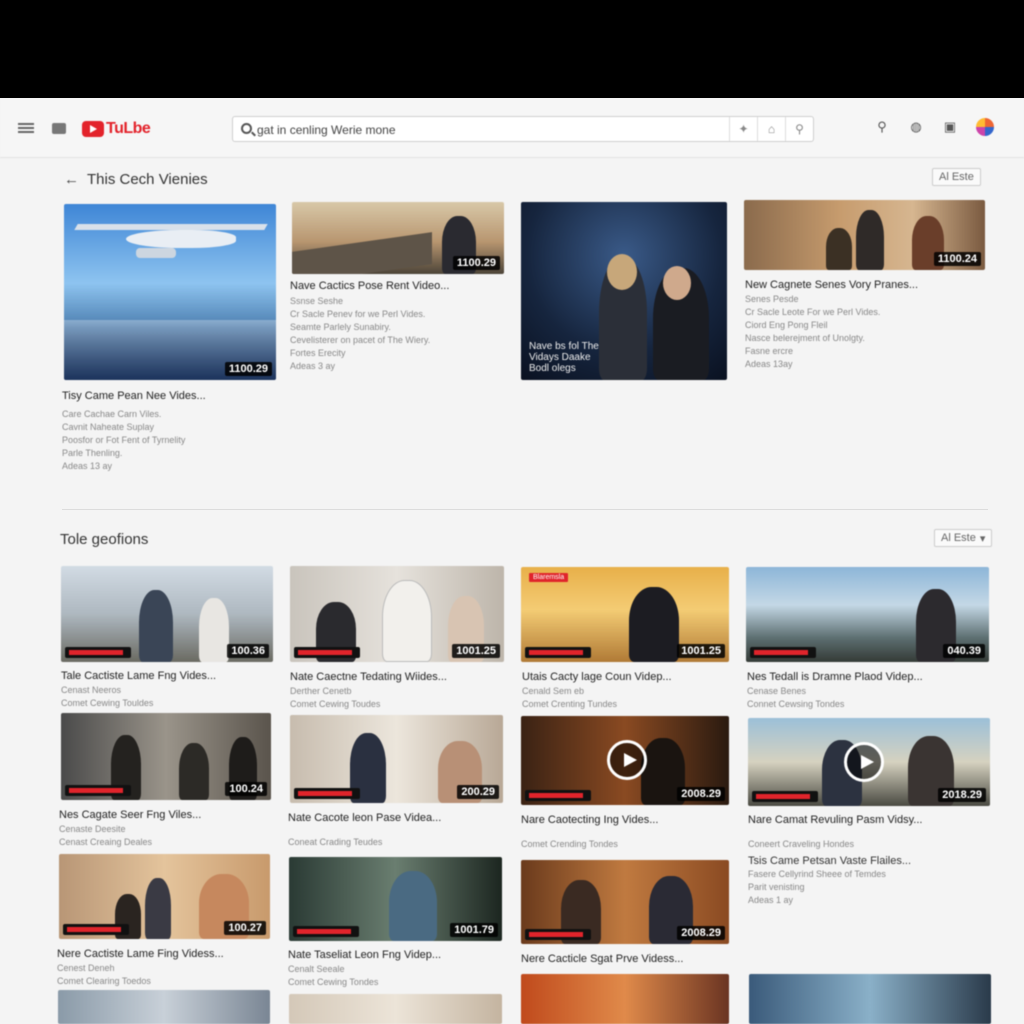  Describe the element at coordinates (799, 129) in the screenshot. I see `search-button: ⚲` at that location.